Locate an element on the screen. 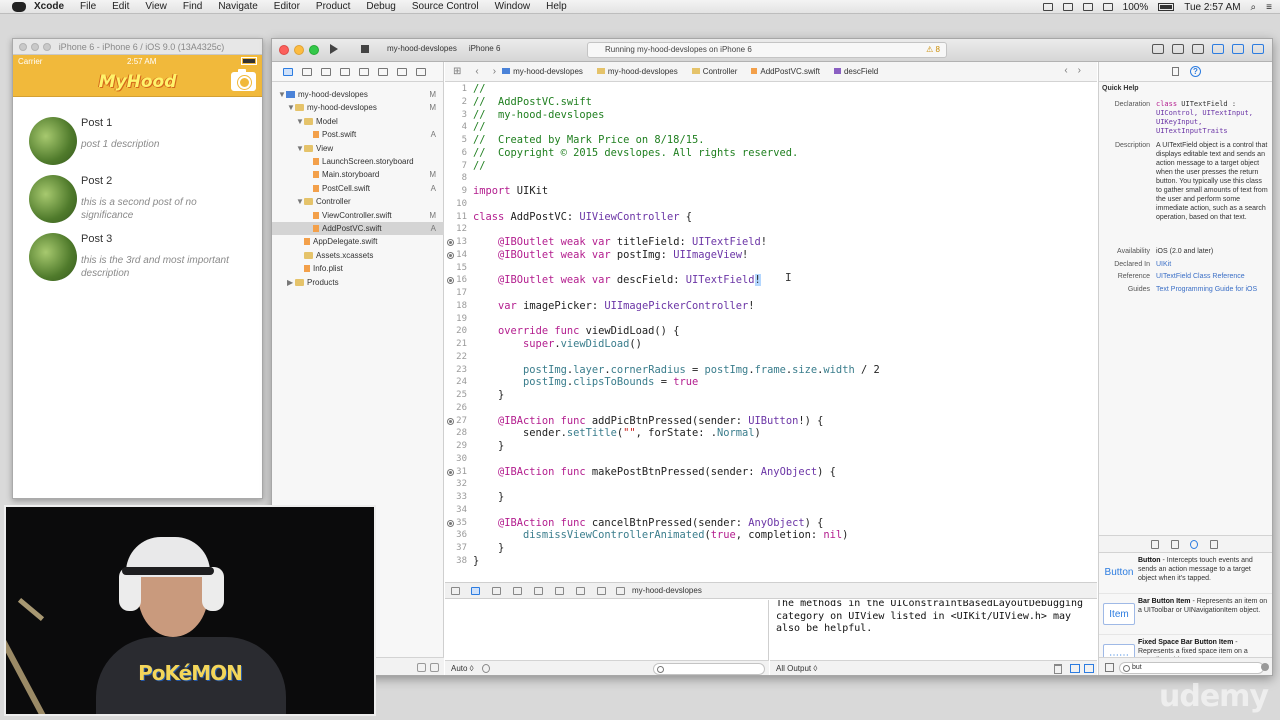 This screenshot has width=1280, height=720. forward-arrow-icon: › is located at coordinates (494, 71).